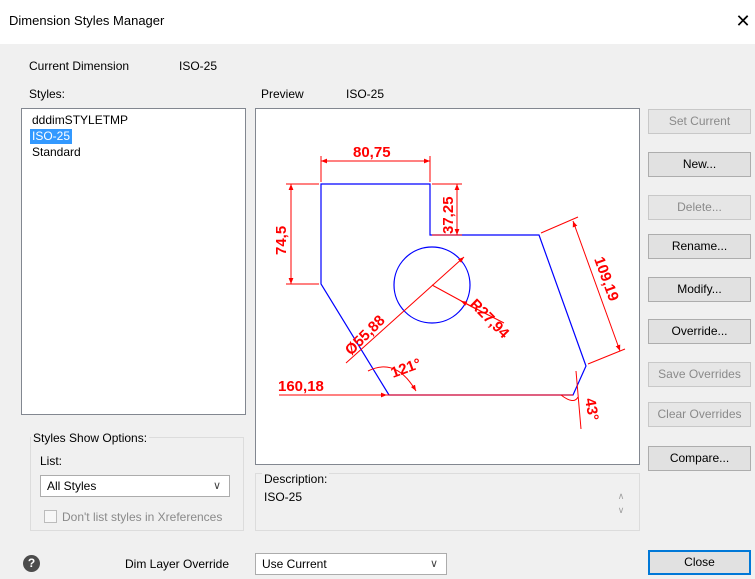 The height and width of the screenshot is (579, 755). What do you see at coordinates (699, 121) in the screenshot?
I see `set-current-button: Set Current` at bounding box center [699, 121].